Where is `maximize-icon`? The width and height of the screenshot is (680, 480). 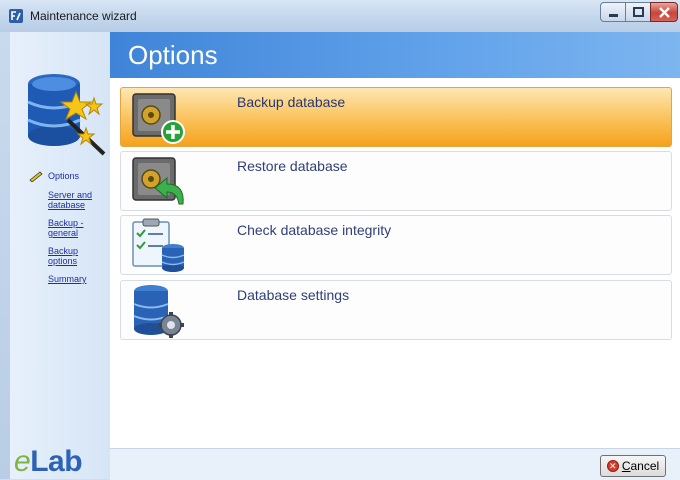
maximize-icon is located at coordinates (638, 12).